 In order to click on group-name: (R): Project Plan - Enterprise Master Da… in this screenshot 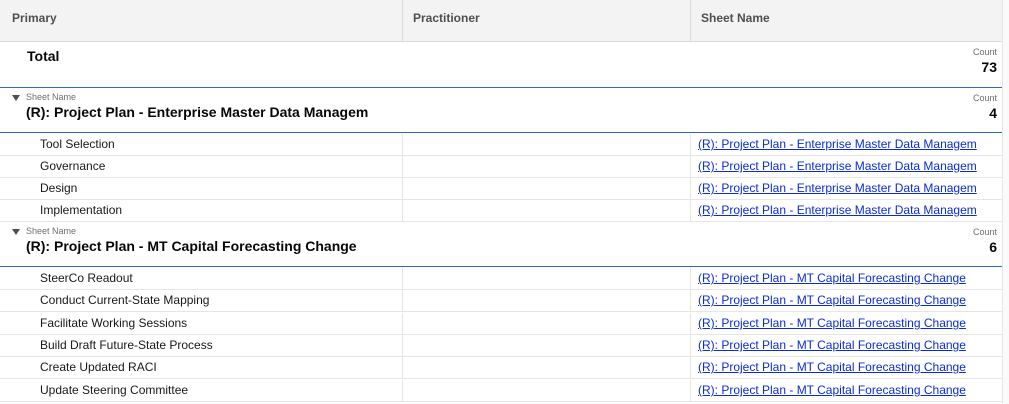, I will do `click(197, 112)`.